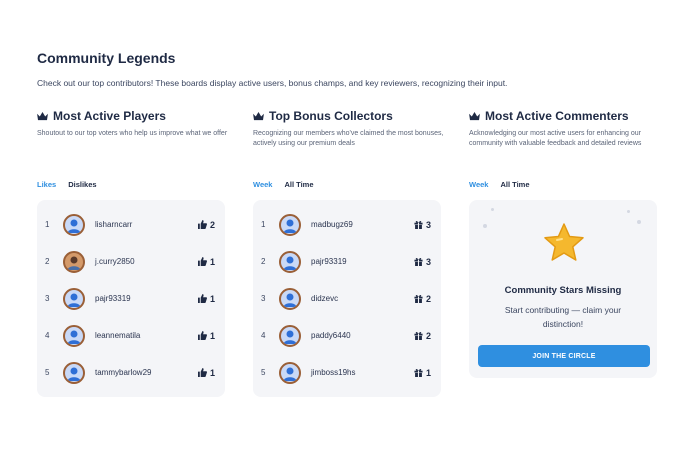  Describe the element at coordinates (331, 116) in the screenshot. I see `board-title: Top Bonus Collectors` at that location.